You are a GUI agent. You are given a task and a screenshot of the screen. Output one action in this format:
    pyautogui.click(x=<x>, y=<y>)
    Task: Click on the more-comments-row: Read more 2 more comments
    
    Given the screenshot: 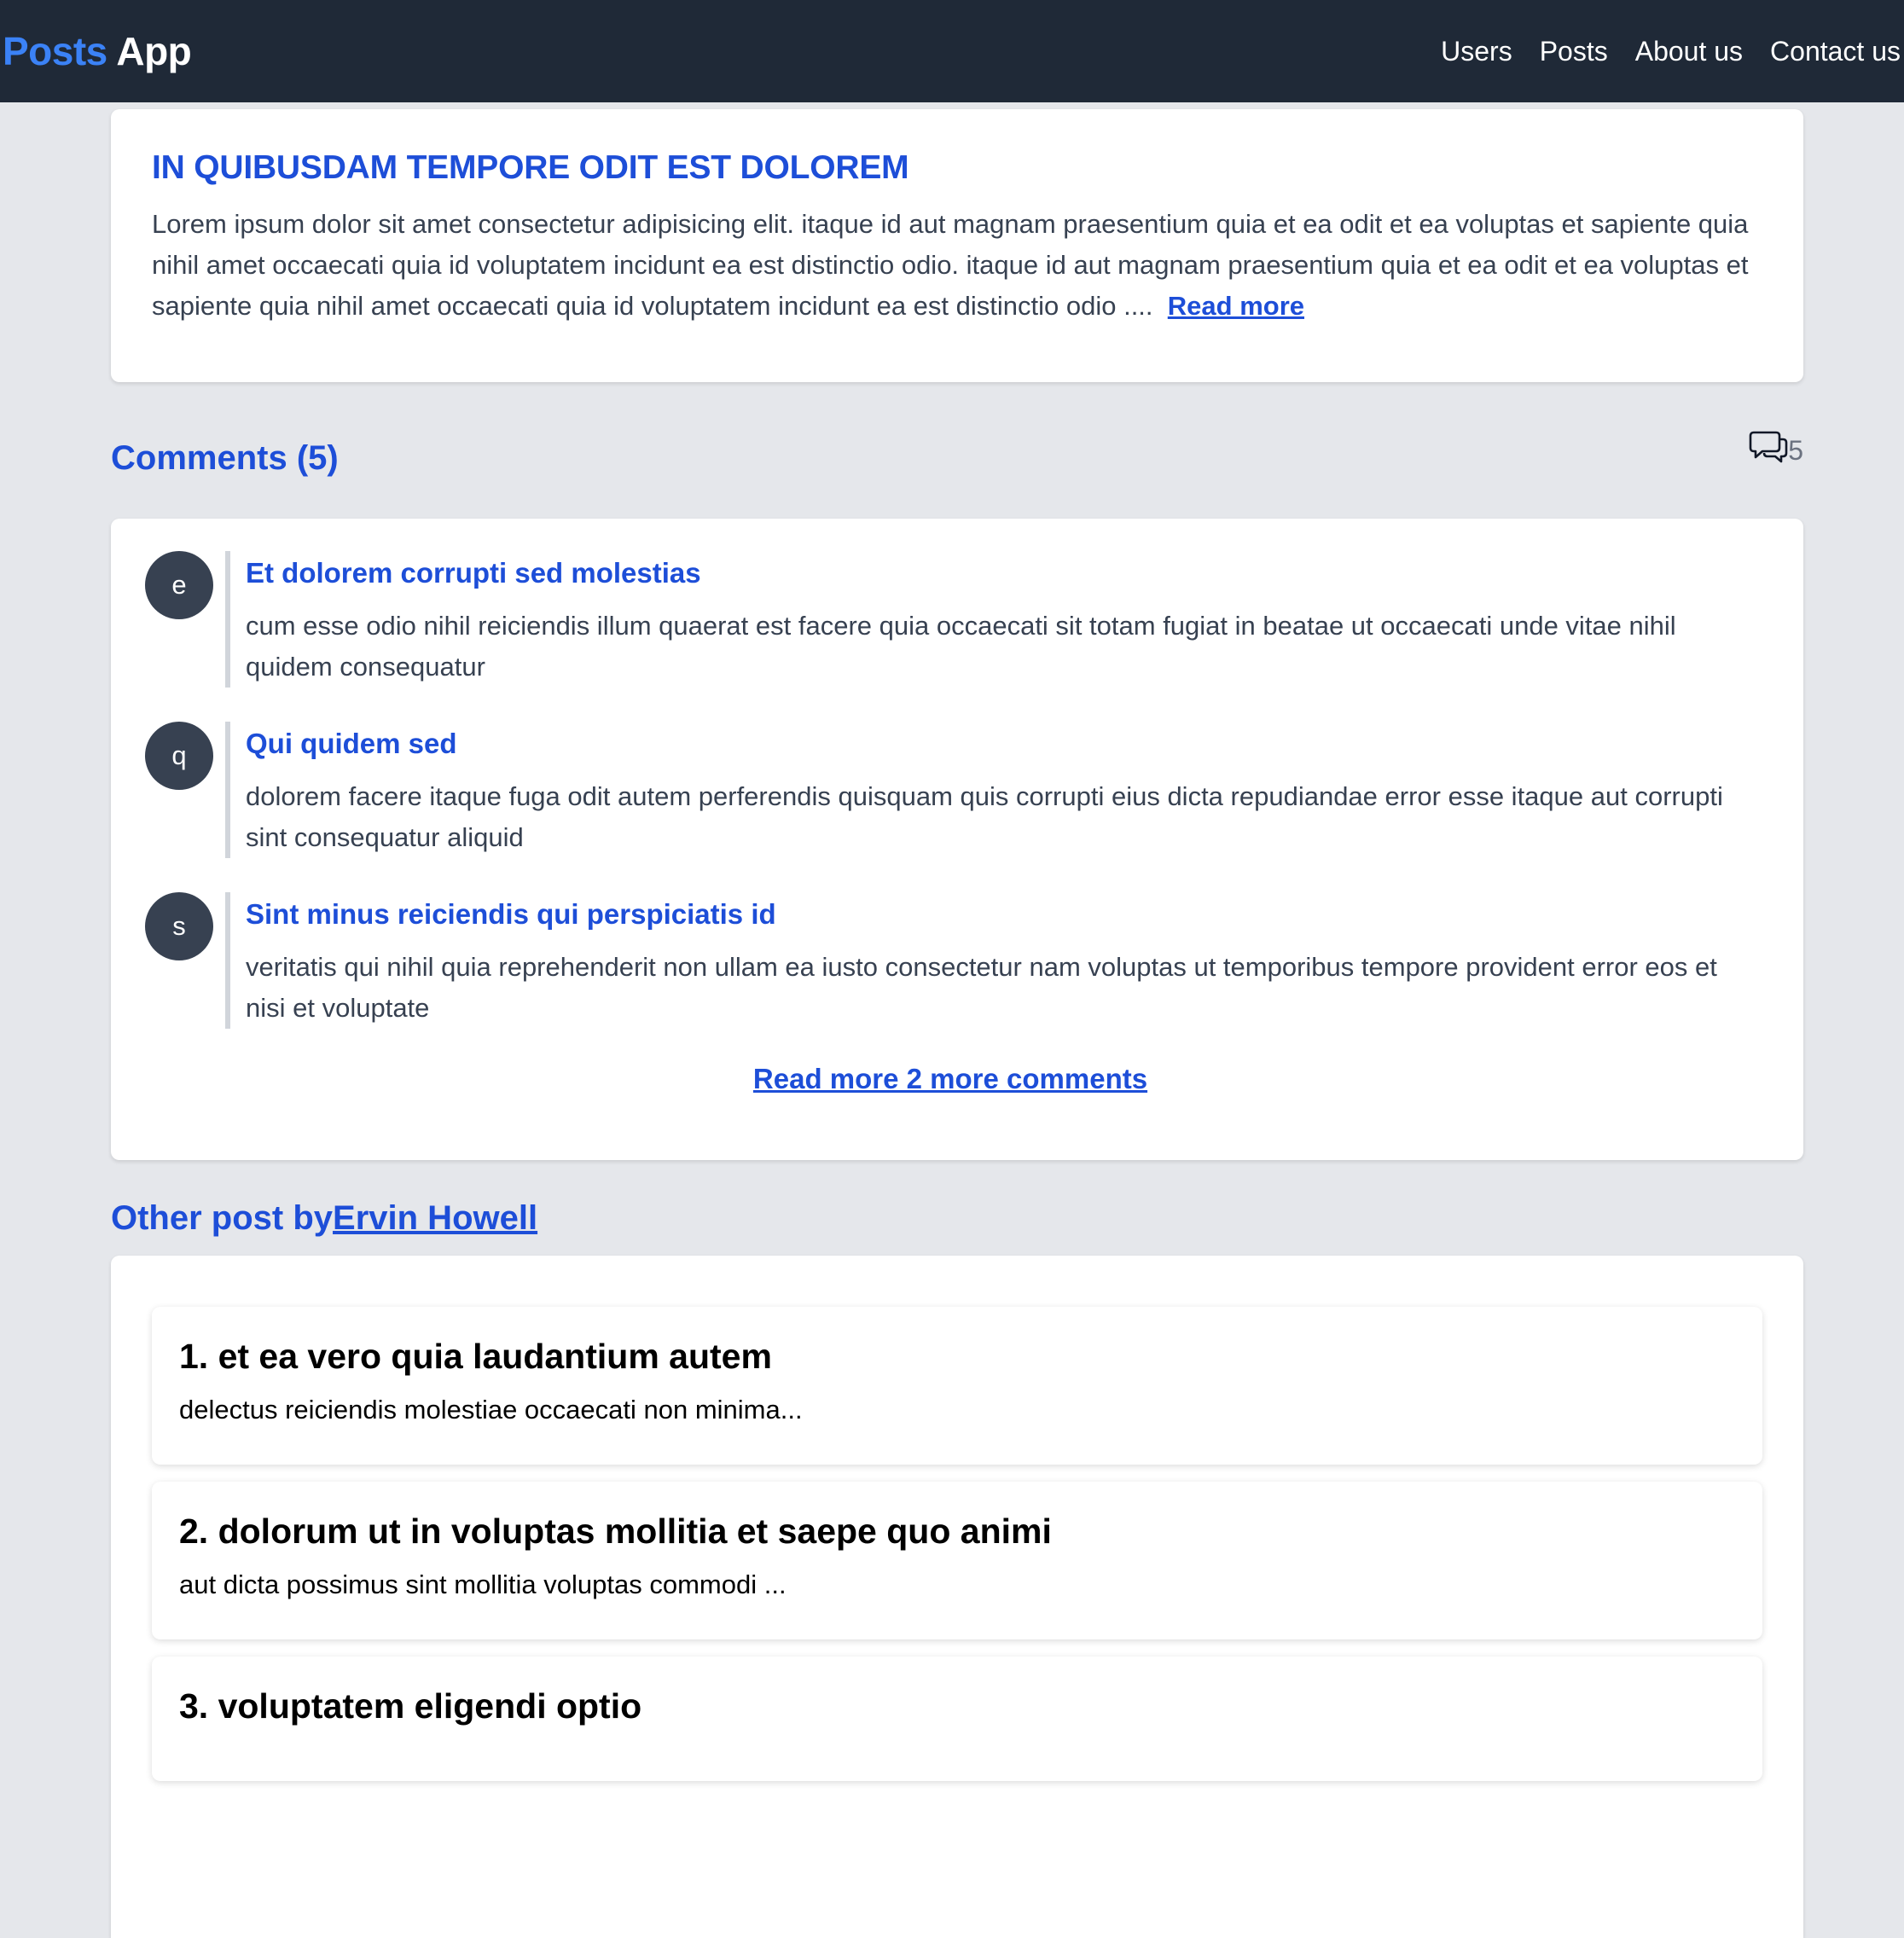 What is the action you would take?
    pyautogui.click(x=950, y=1079)
    